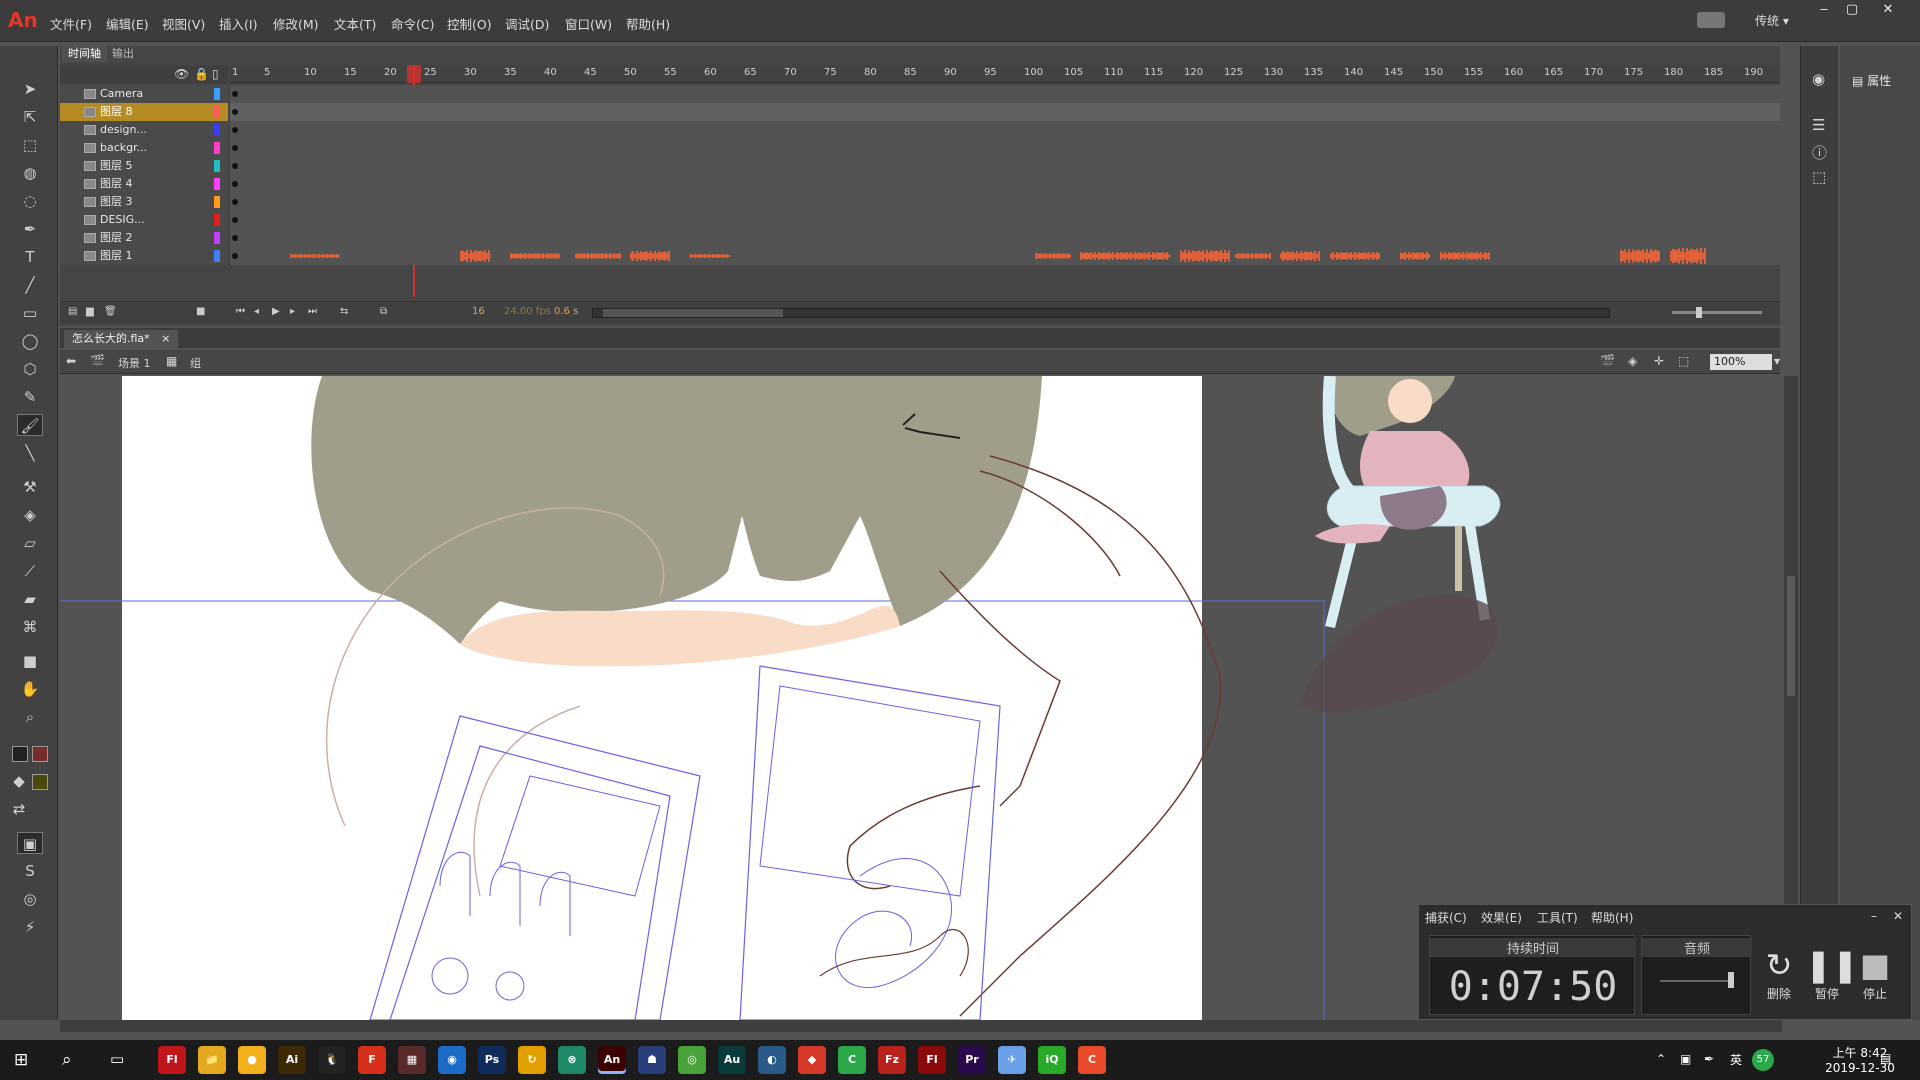  I want to click on smooth-icon: S, so click(30, 871).